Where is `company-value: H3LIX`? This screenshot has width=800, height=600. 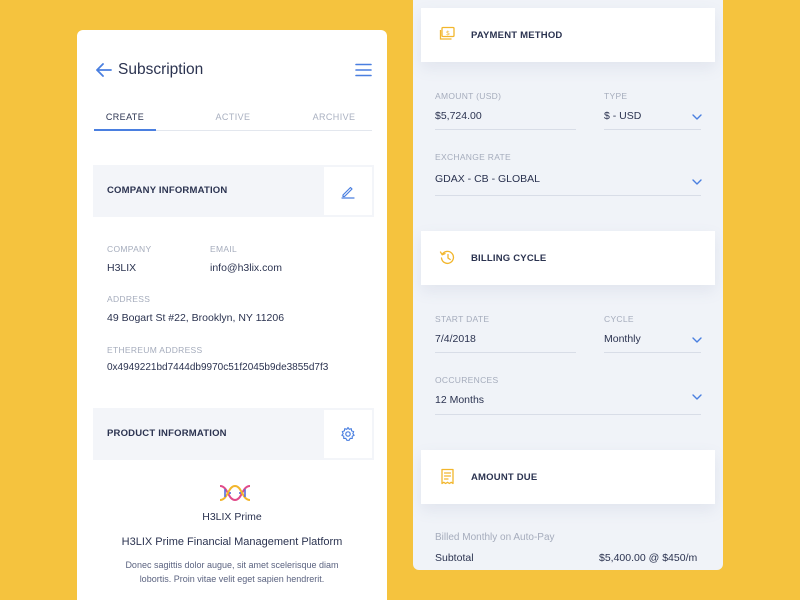
company-value: H3LIX is located at coordinates (122, 268).